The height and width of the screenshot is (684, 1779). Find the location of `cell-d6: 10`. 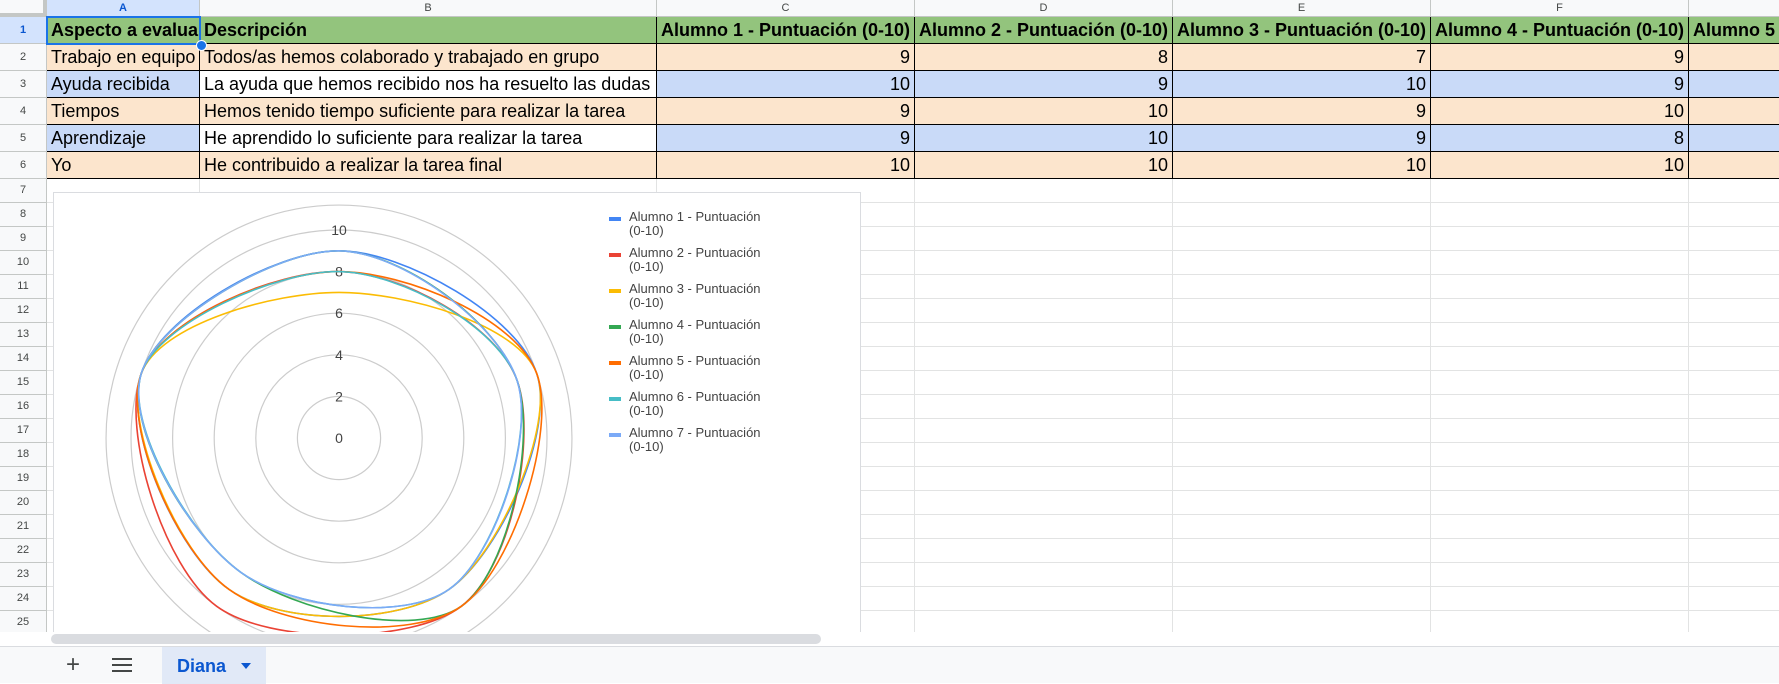

cell-d6: 10 is located at coordinates (1044, 165).